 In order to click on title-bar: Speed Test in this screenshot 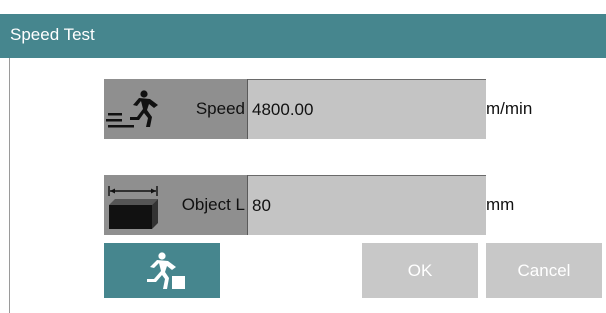, I will do `click(303, 36)`.